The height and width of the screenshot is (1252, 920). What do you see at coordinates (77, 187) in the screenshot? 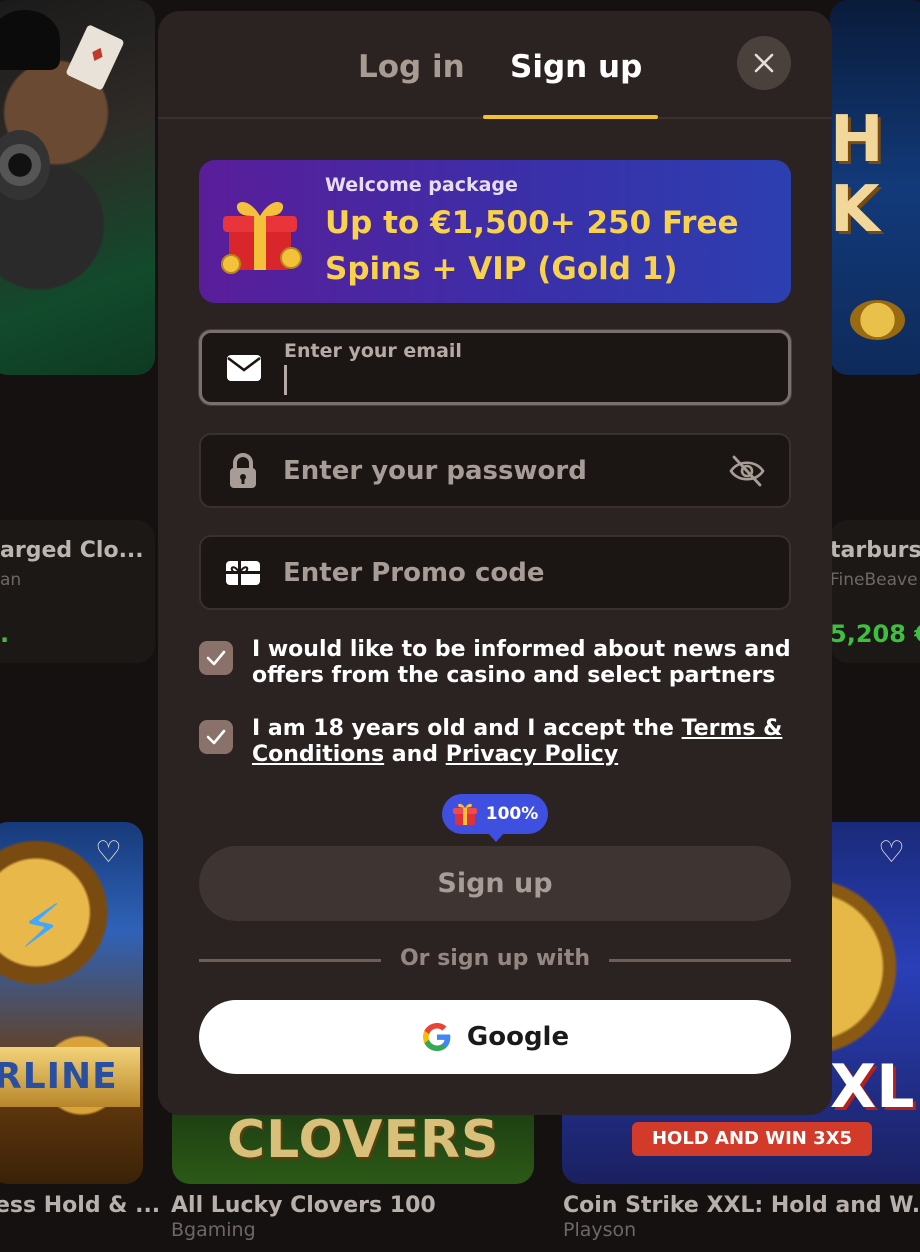
I see `game-tile-gangster` at bounding box center [77, 187].